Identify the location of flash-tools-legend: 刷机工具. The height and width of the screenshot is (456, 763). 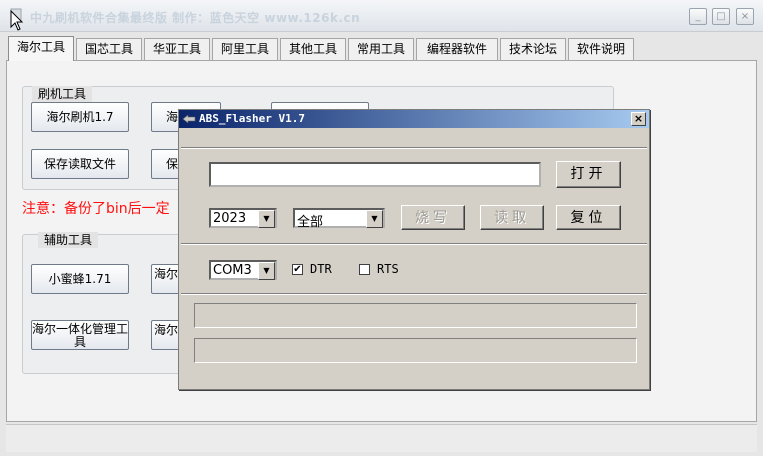
(62, 94).